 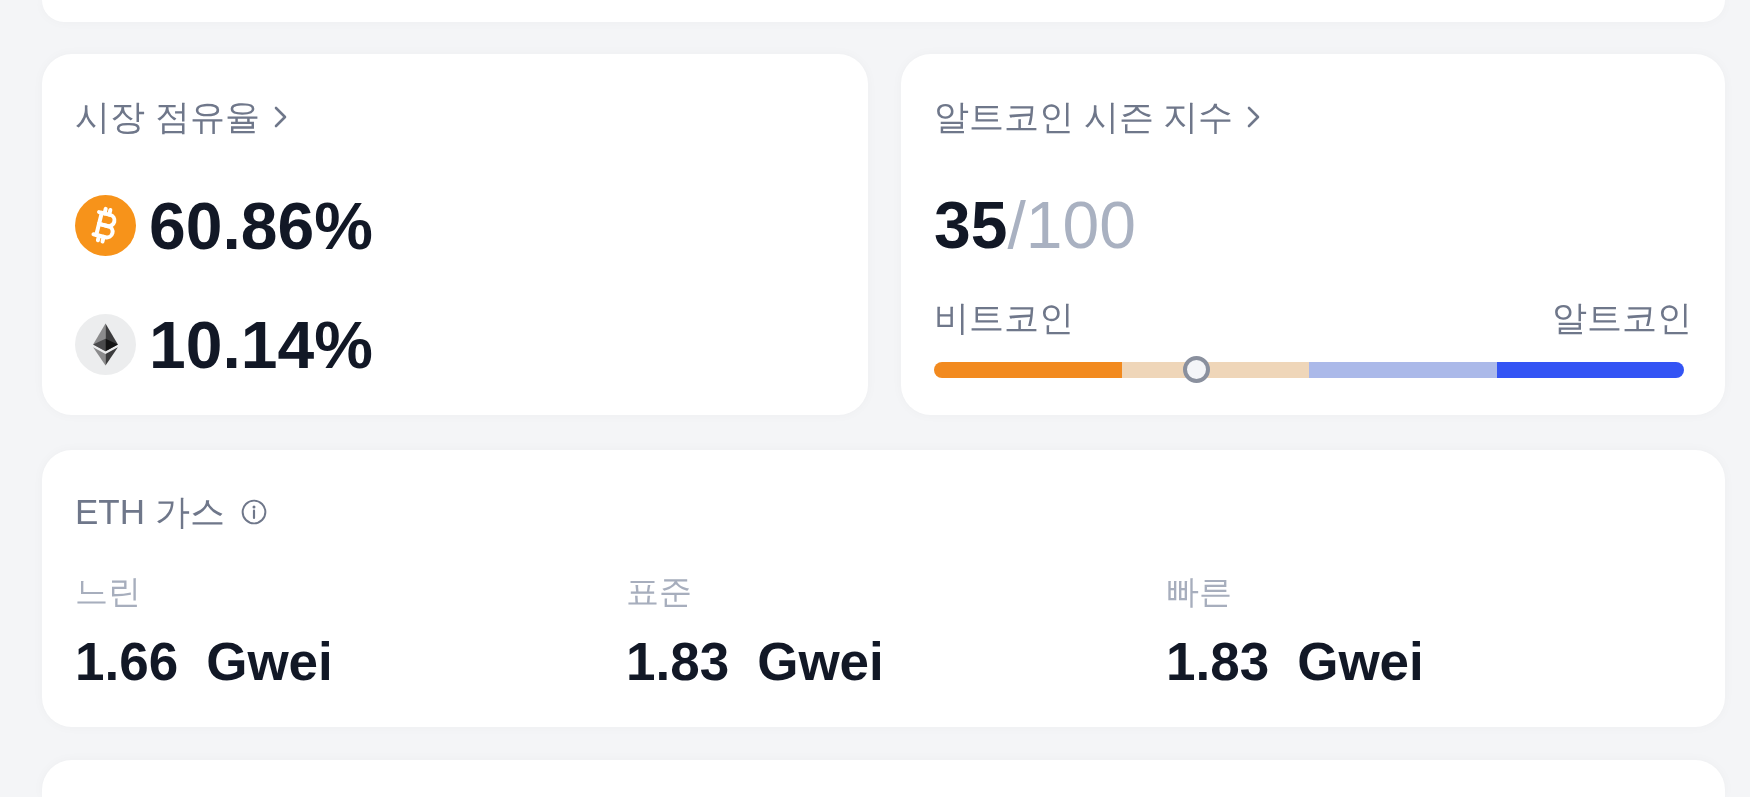 What do you see at coordinates (127, 662) in the screenshot?
I see `gas-price-value: 1.66` at bounding box center [127, 662].